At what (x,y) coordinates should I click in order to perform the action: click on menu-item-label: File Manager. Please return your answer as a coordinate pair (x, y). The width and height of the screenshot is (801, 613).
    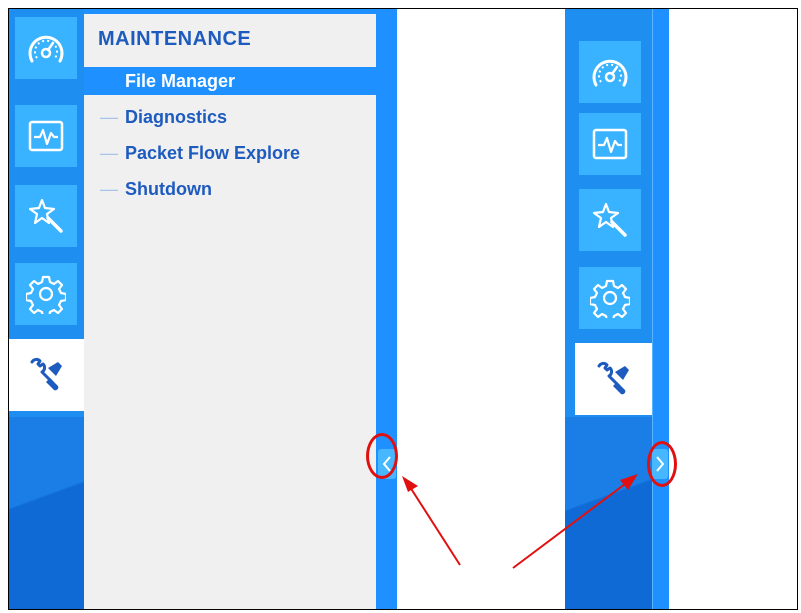
    Looking at the image, I should click on (180, 80).